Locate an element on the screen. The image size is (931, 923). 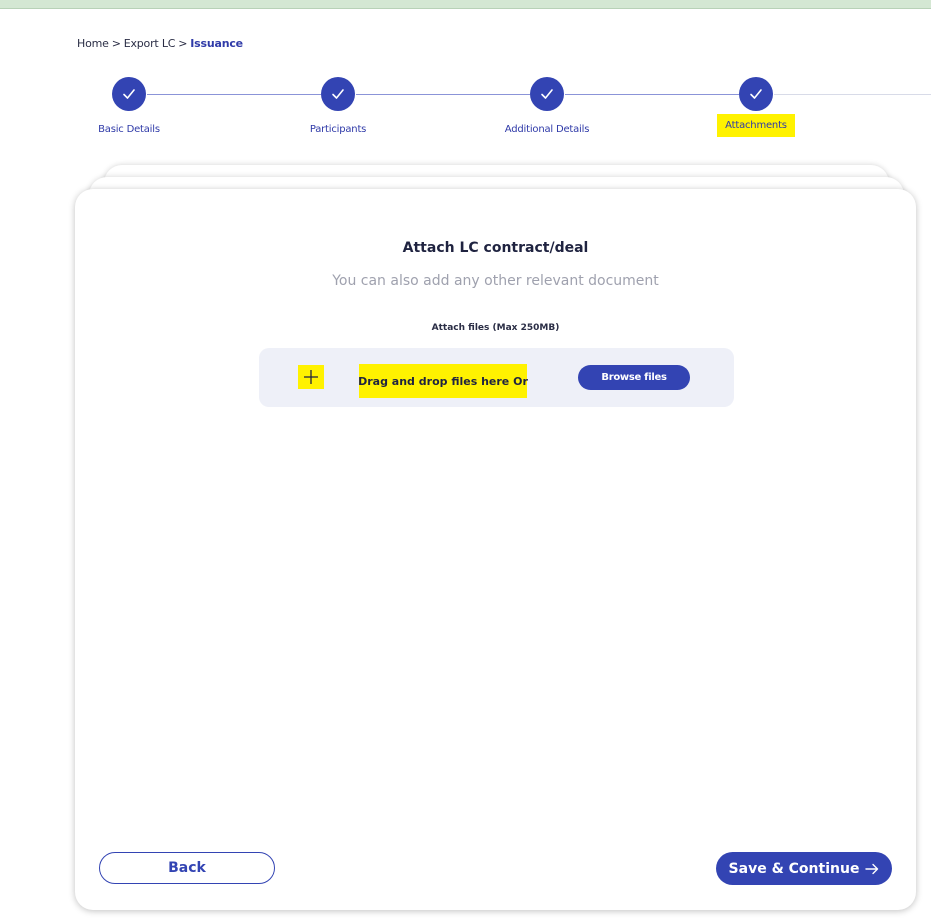
plus-icon is located at coordinates (311, 377).